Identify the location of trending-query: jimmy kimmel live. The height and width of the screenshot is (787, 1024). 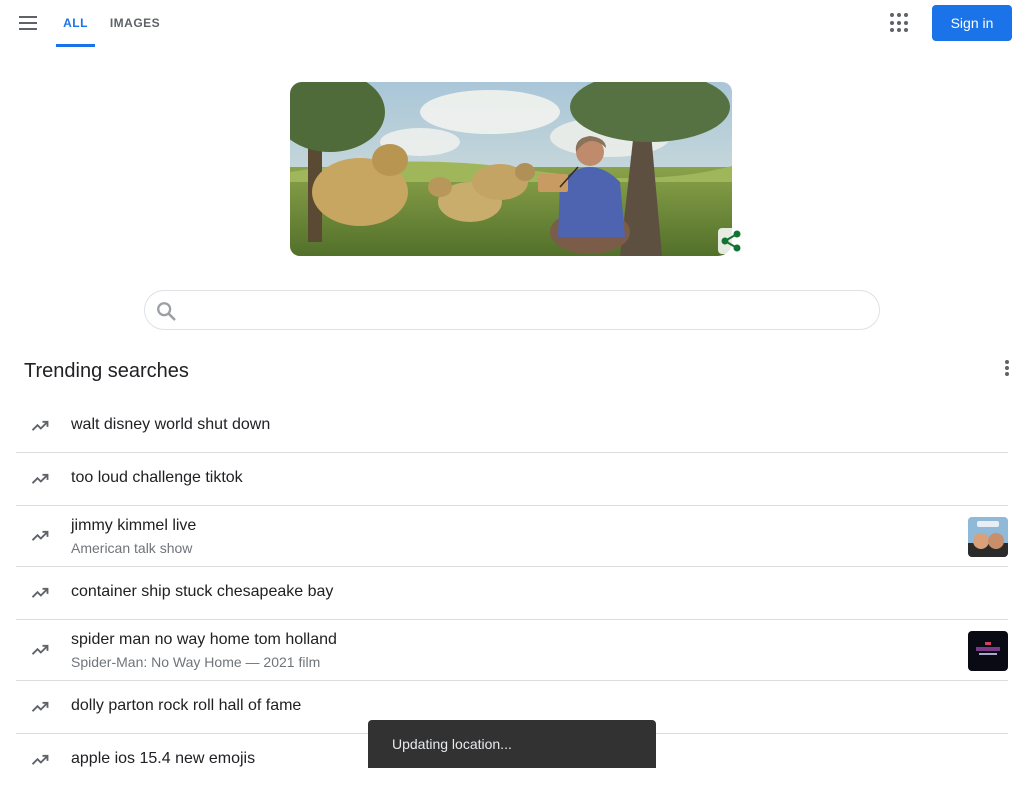
(134, 525).